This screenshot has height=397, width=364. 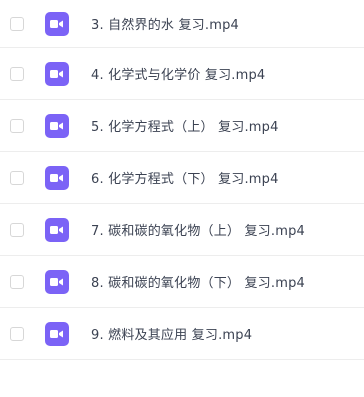 I want to click on file-row: 8. 碳和碳的氧化物（下） 复习.mp4, so click(x=182, y=282).